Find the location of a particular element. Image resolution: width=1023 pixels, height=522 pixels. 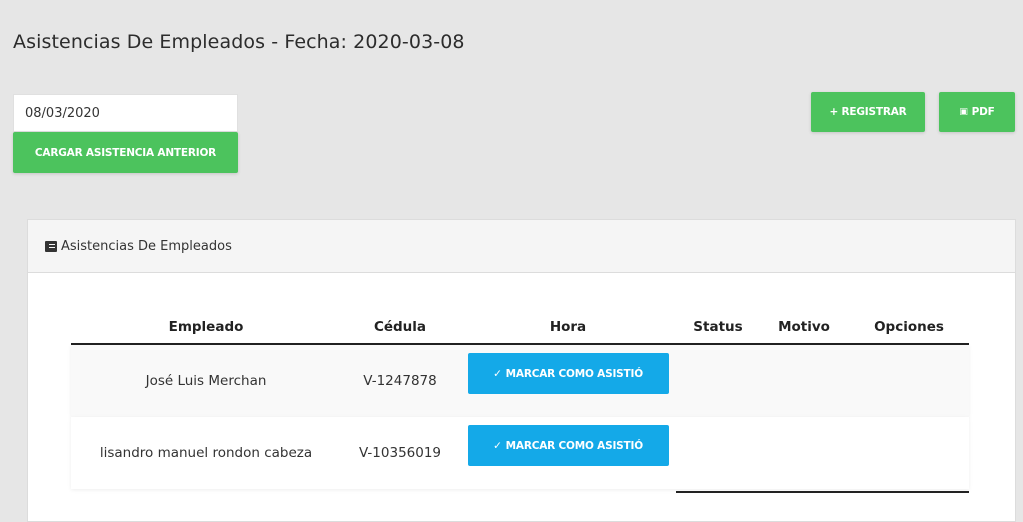

load-previous-label: CARGAR ASISTENCIA ANTERIOR is located at coordinates (125, 152).